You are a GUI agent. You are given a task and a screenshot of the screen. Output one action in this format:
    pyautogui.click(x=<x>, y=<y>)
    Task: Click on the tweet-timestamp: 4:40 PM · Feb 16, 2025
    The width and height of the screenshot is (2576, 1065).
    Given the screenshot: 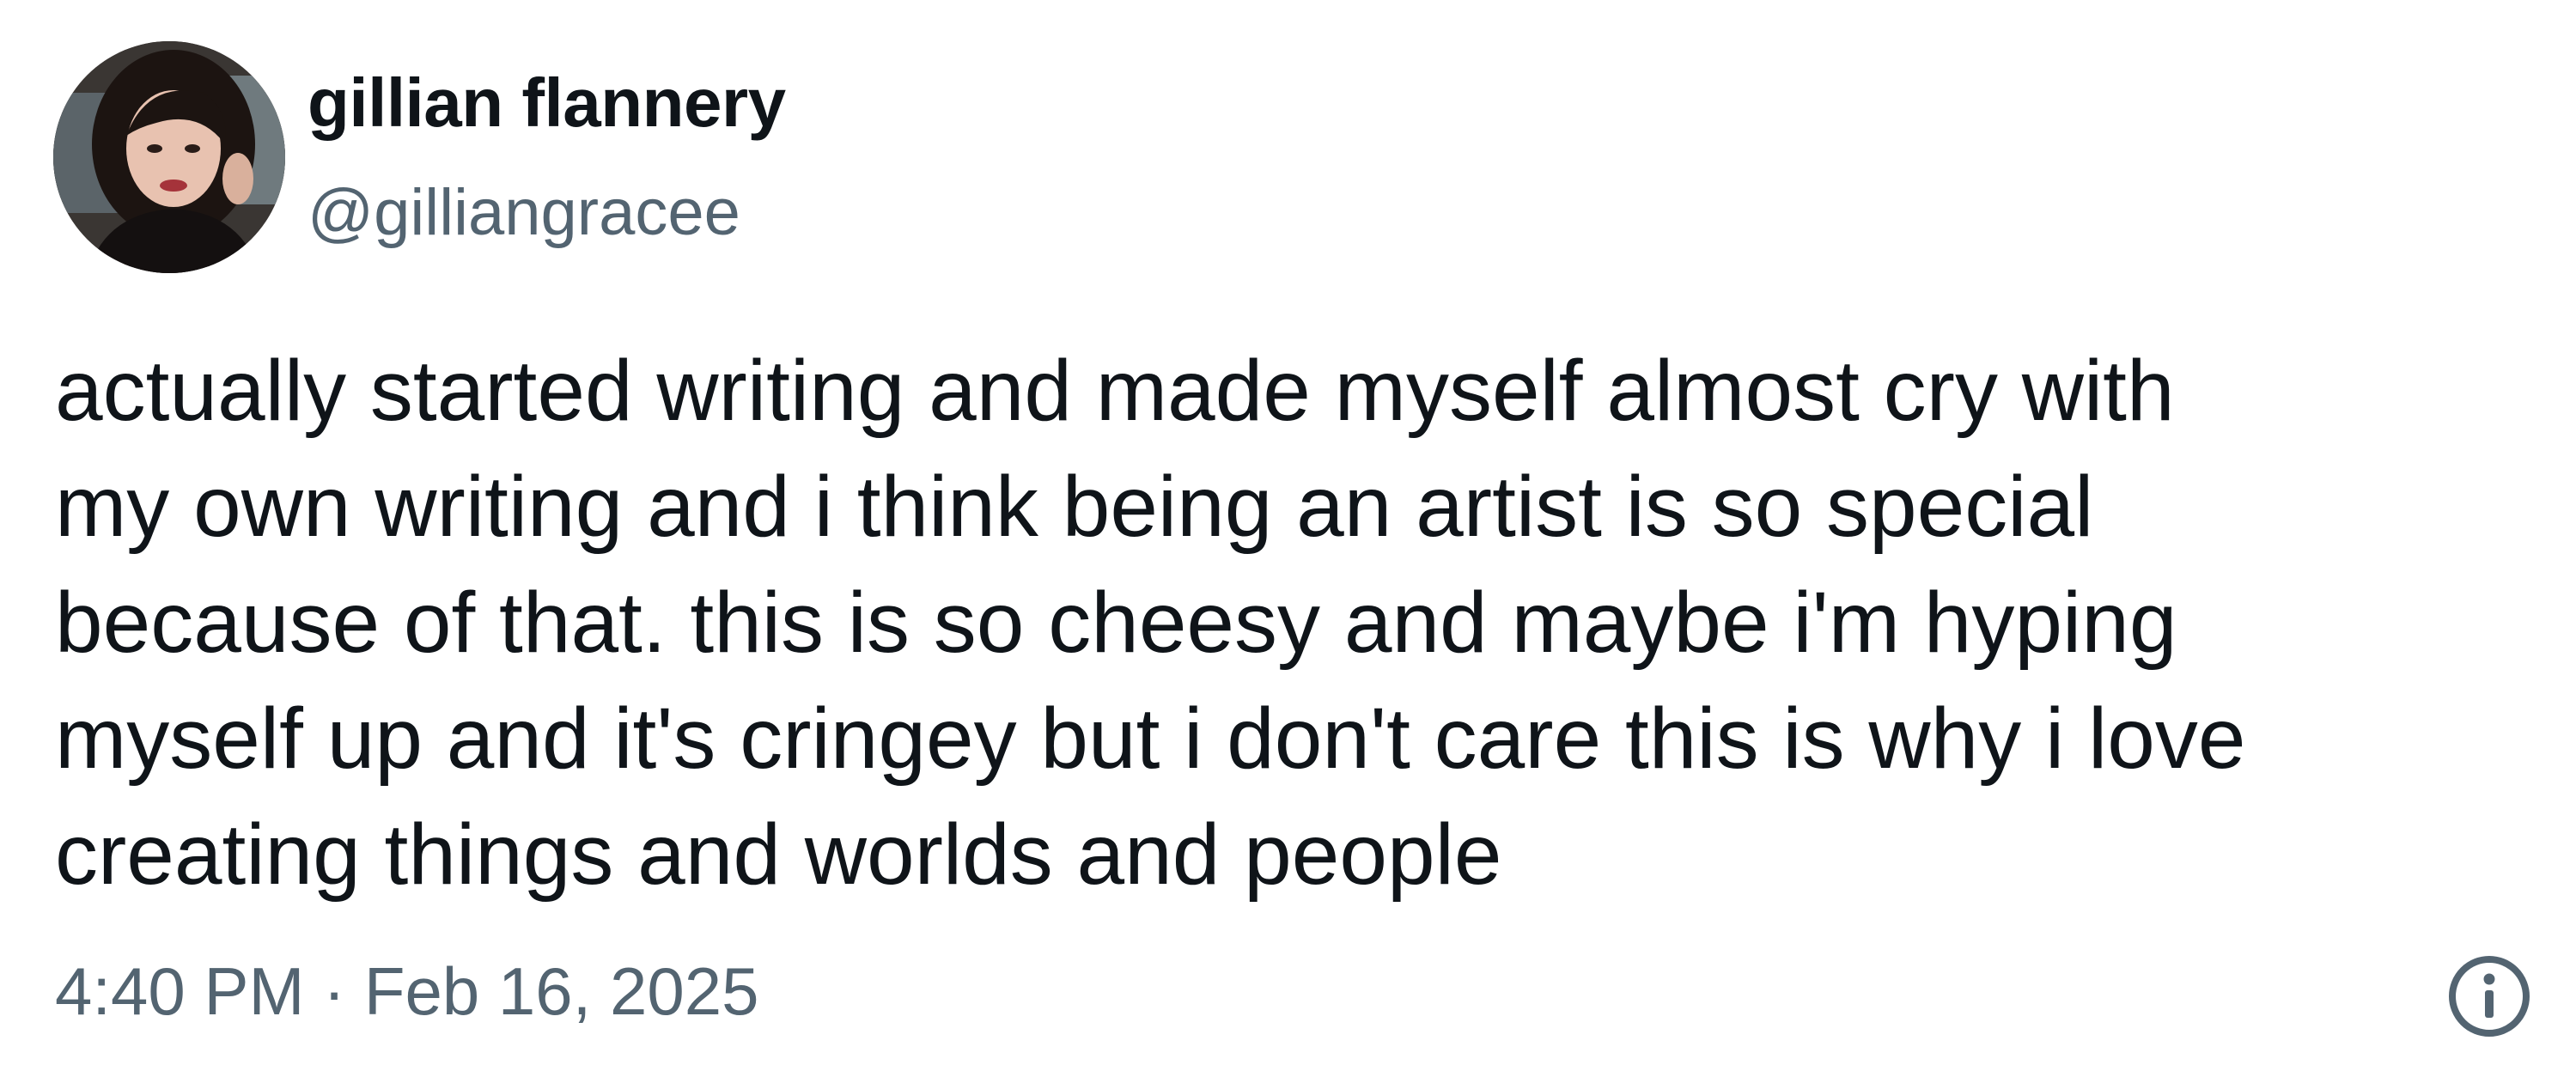 What is the action you would take?
    pyautogui.click(x=407, y=991)
    